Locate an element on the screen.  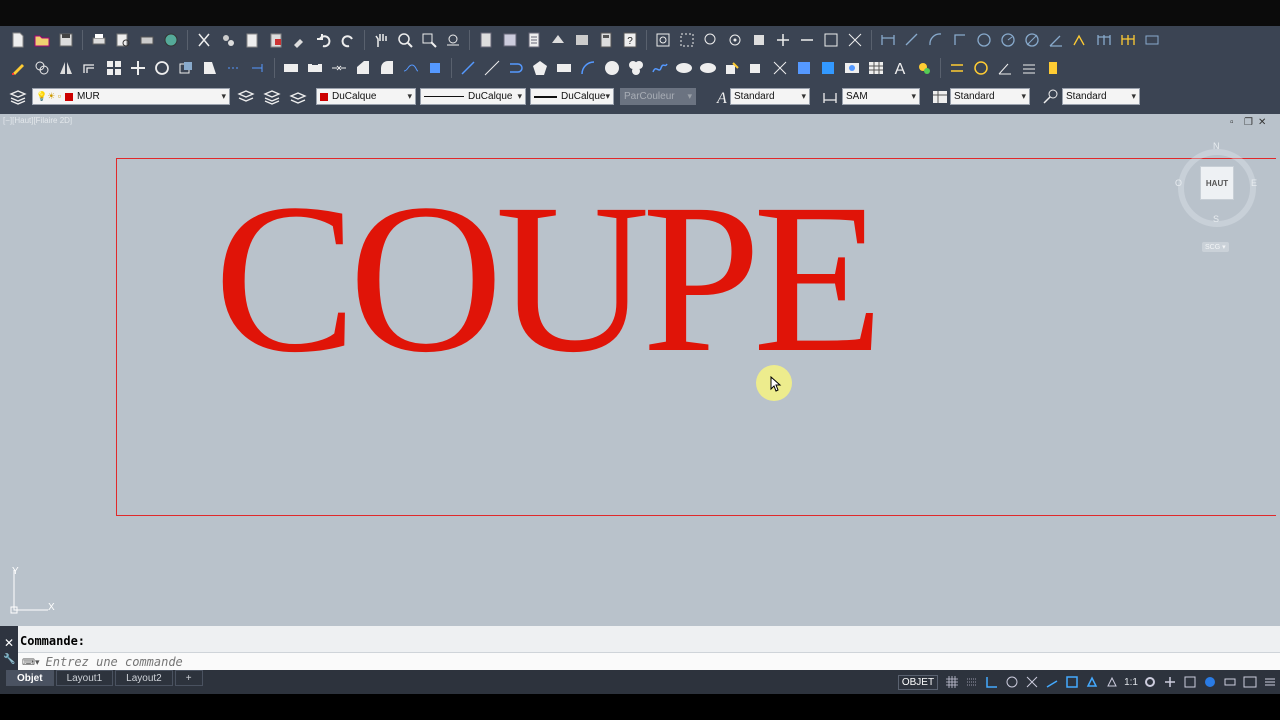
open-icon is located at coordinates (42, 40).